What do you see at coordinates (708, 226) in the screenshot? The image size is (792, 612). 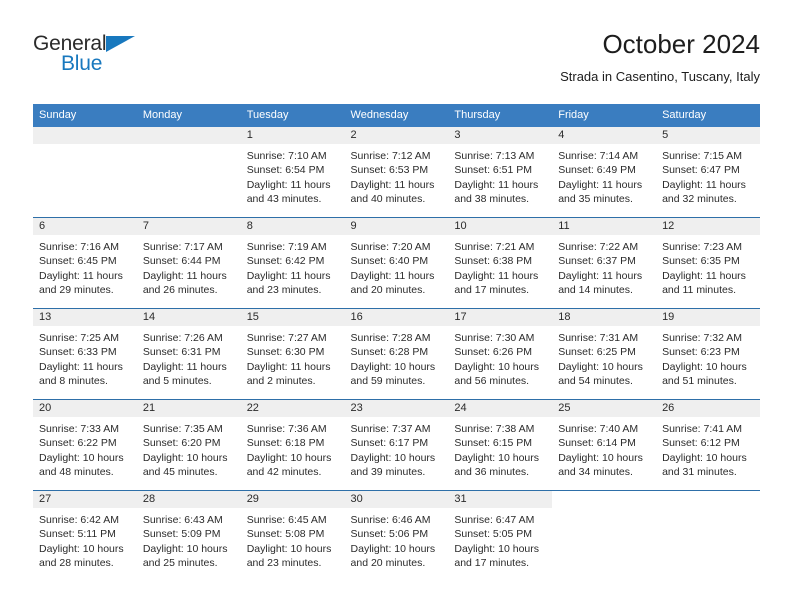 I see `day-number: 12` at bounding box center [708, 226].